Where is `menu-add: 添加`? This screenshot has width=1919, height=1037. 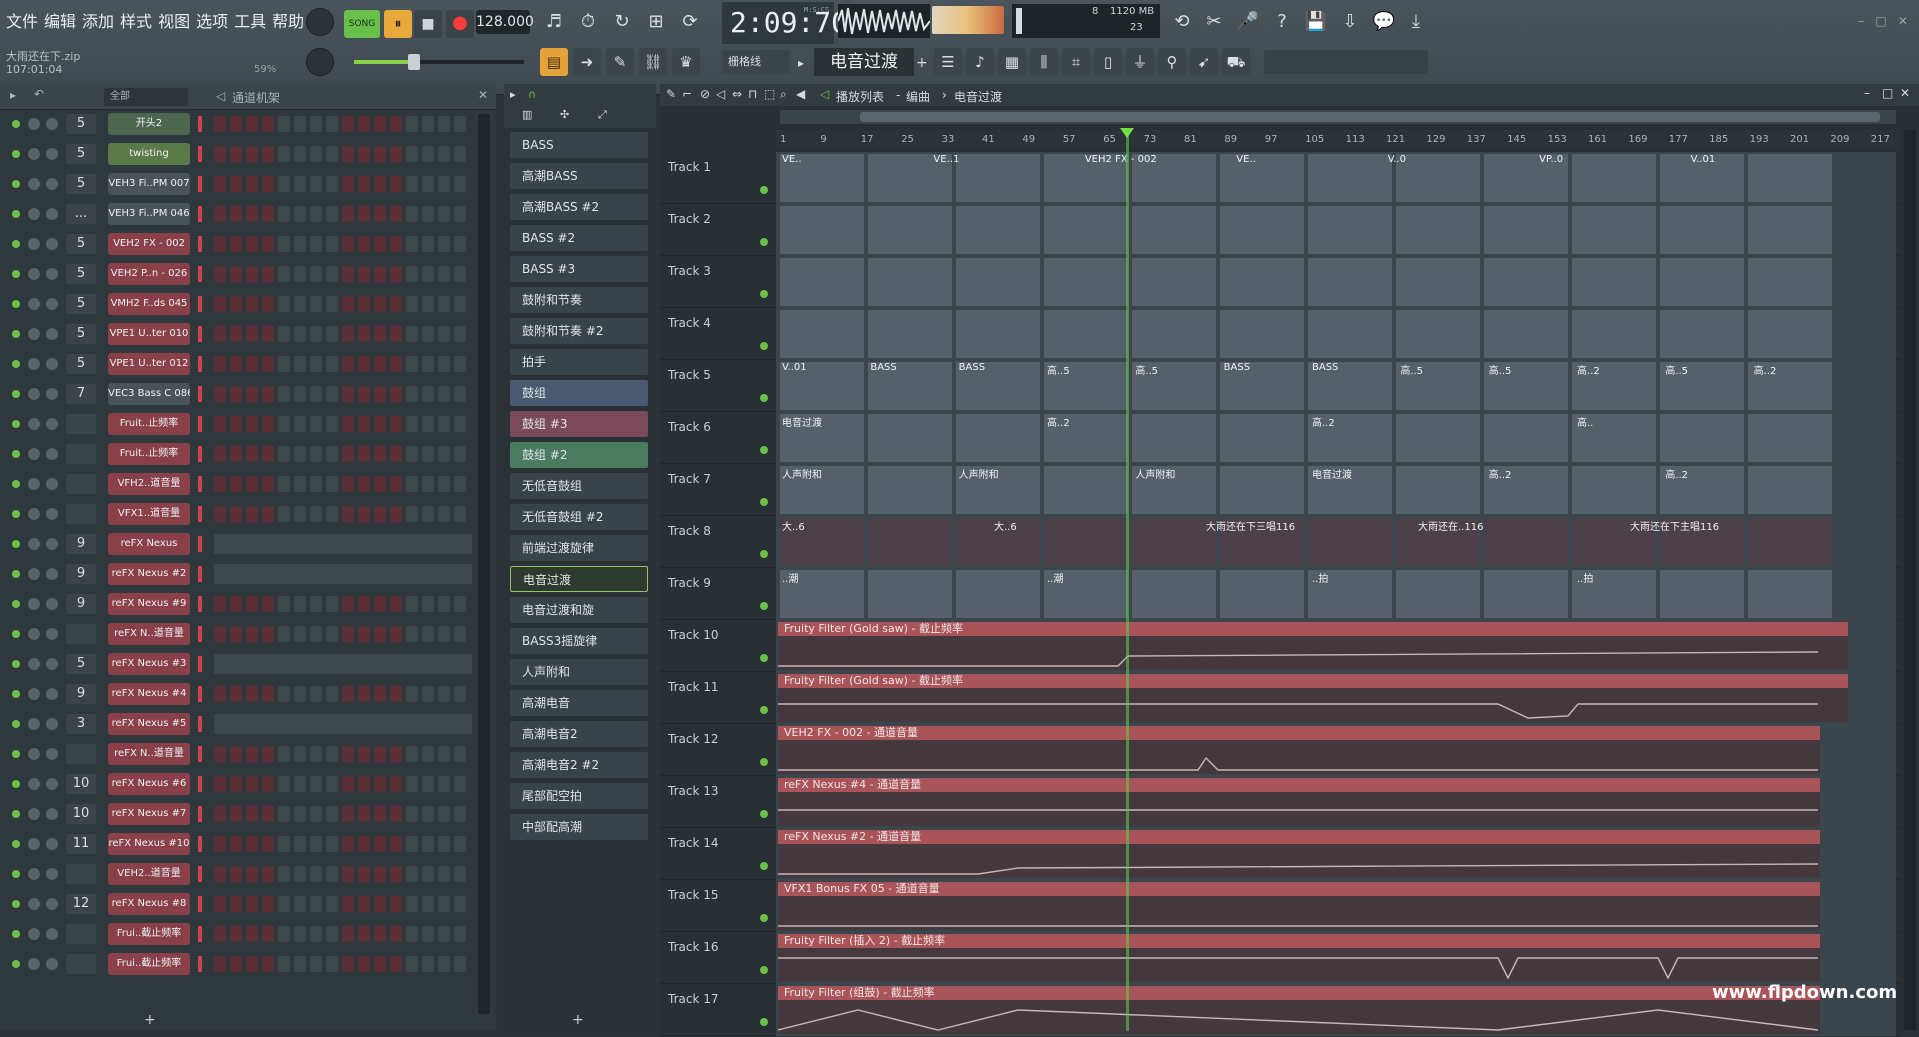
menu-add: 添加 is located at coordinates (98, 20).